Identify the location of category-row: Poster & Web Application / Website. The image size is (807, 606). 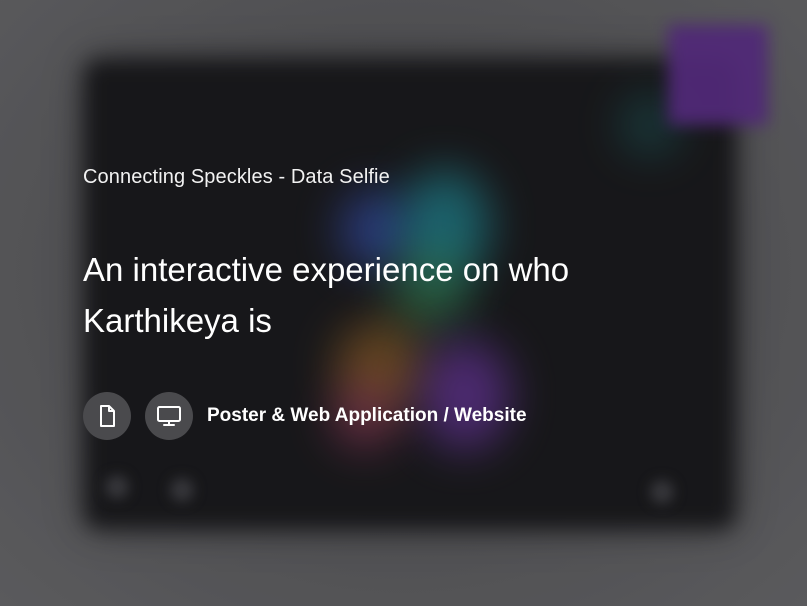
(305, 416).